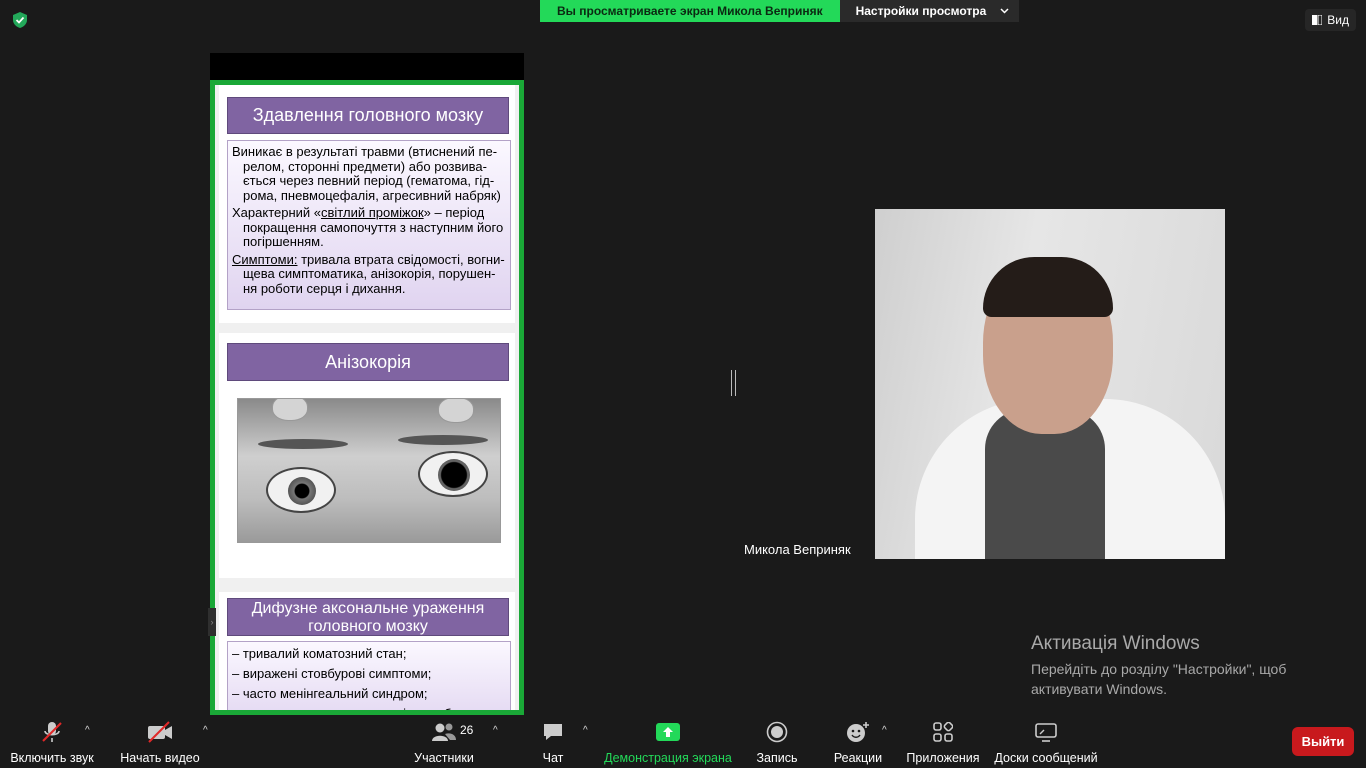  I want to click on unmute-button: Включить звук, so click(52, 743).